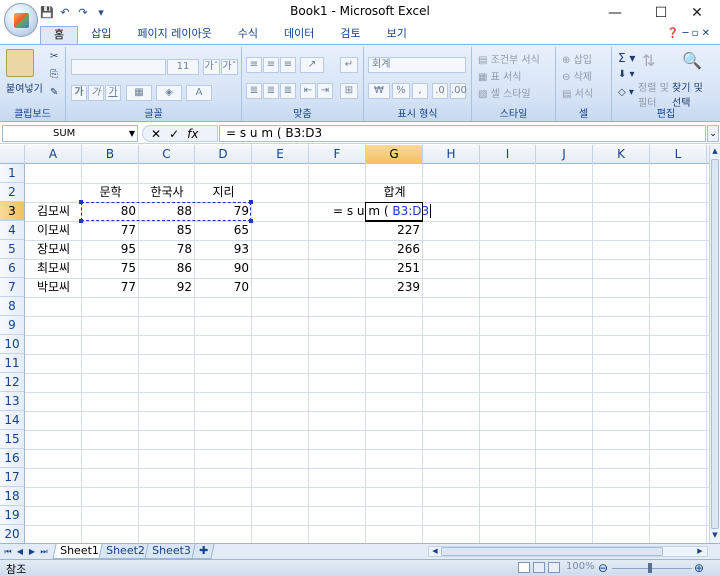  What do you see at coordinates (394, 154) in the screenshot?
I see `column-header-g: G` at bounding box center [394, 154].